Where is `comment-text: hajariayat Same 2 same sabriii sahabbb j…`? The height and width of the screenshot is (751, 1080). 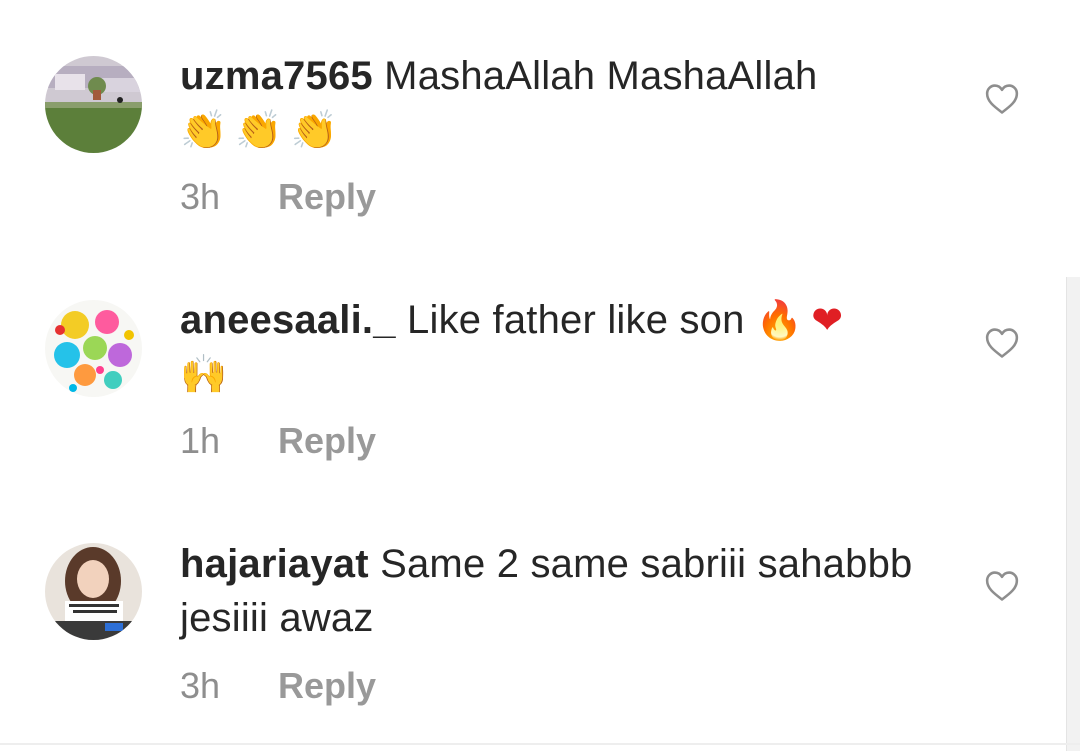
comment-text: hajariayat Same 2 same sabriii sahabbb j… is located at coordinates (560, 591).